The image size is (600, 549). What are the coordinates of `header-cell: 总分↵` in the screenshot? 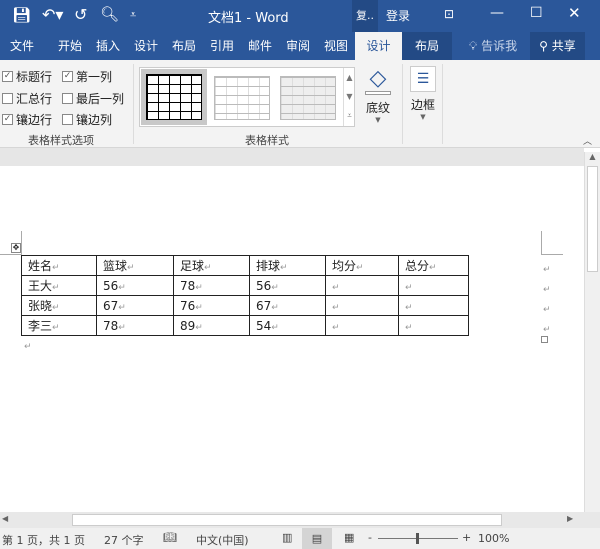 It's located at (433, 265).